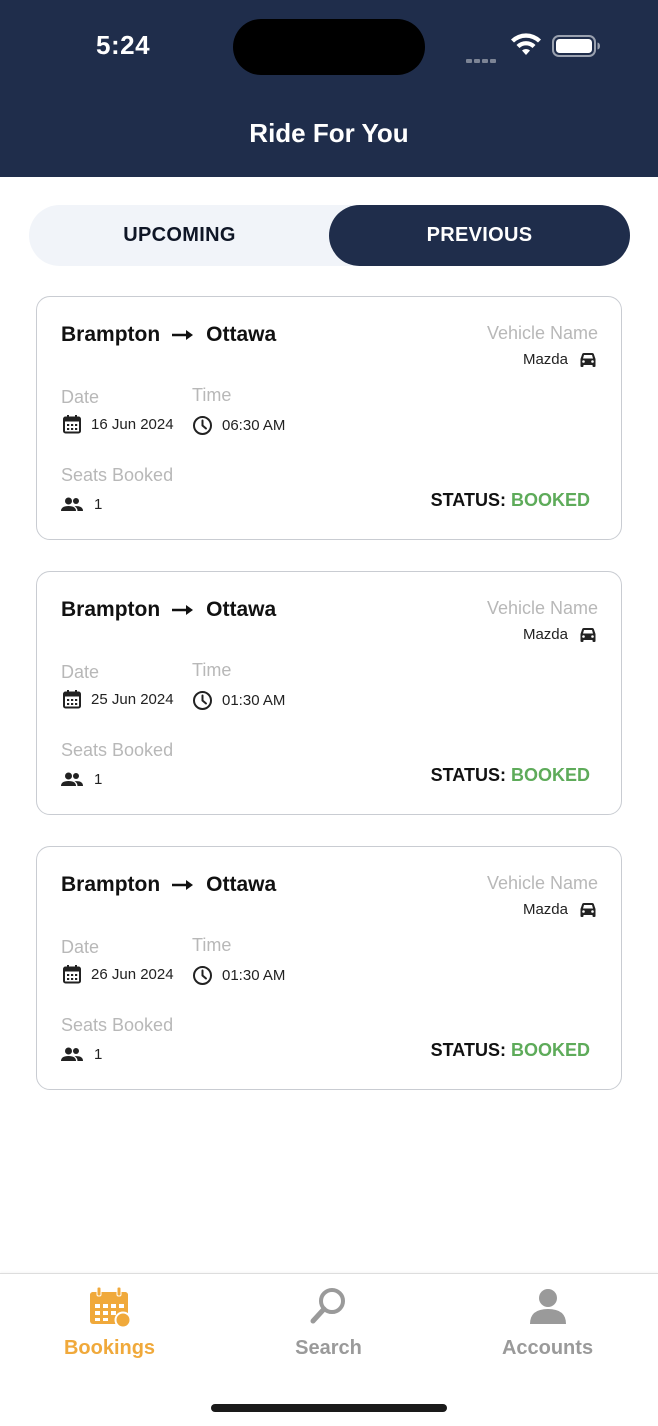 This screenshot has width=658, height=1426. I want to click on tab-search: Search, so click(328, 1324).